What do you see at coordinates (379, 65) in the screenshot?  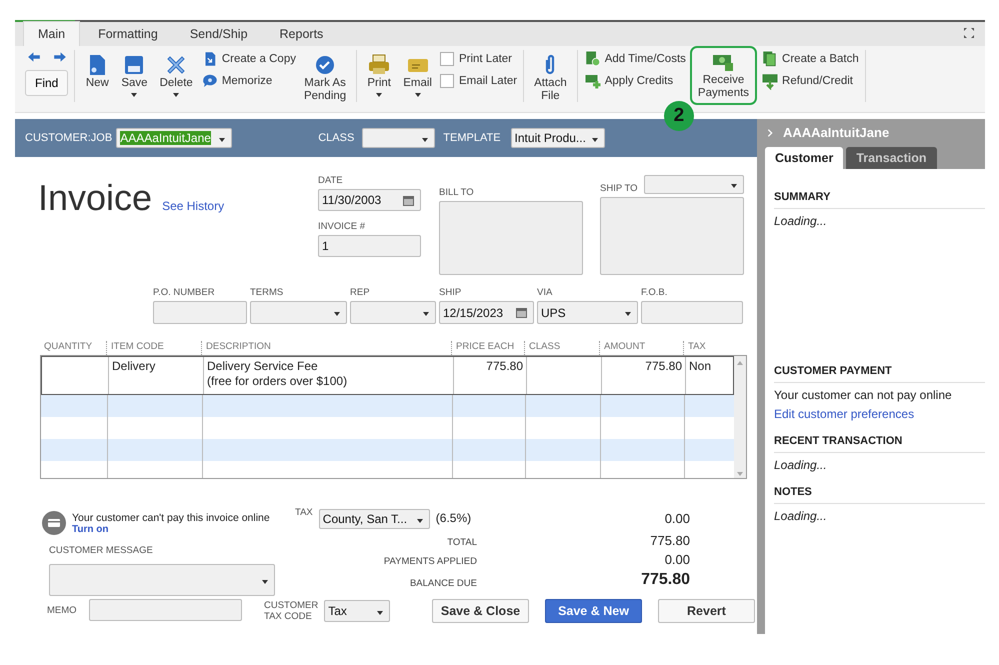 I see `printer-icon` at bounding box center [379, 65].